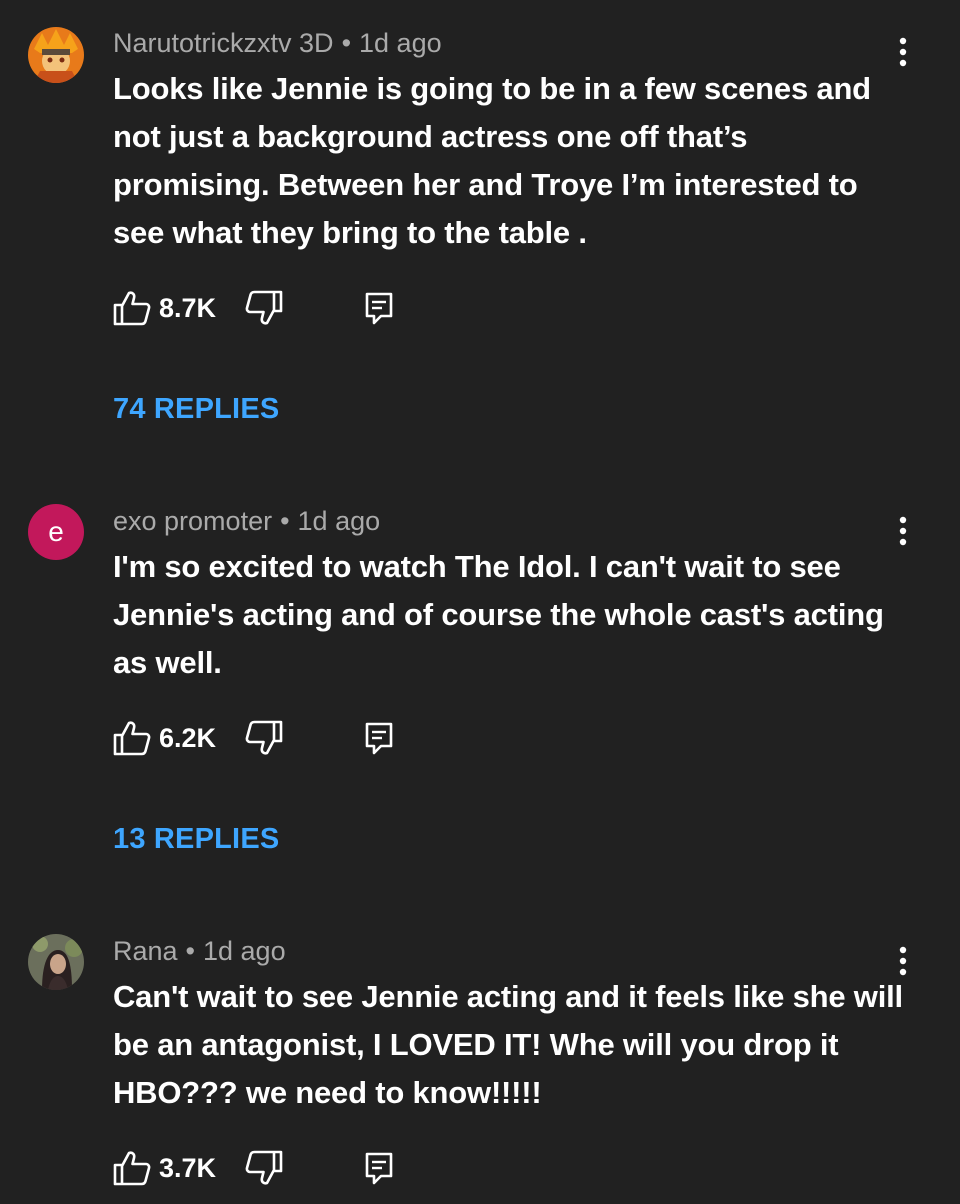  What do you see at coordinates (188, 307) in the screenshot?
I see `like-count: 8.7K` at bounding box center [188, 307].